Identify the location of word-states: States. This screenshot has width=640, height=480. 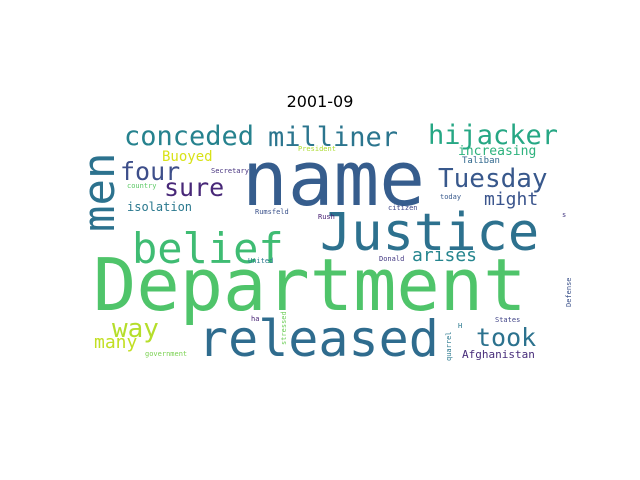
(507, 320).